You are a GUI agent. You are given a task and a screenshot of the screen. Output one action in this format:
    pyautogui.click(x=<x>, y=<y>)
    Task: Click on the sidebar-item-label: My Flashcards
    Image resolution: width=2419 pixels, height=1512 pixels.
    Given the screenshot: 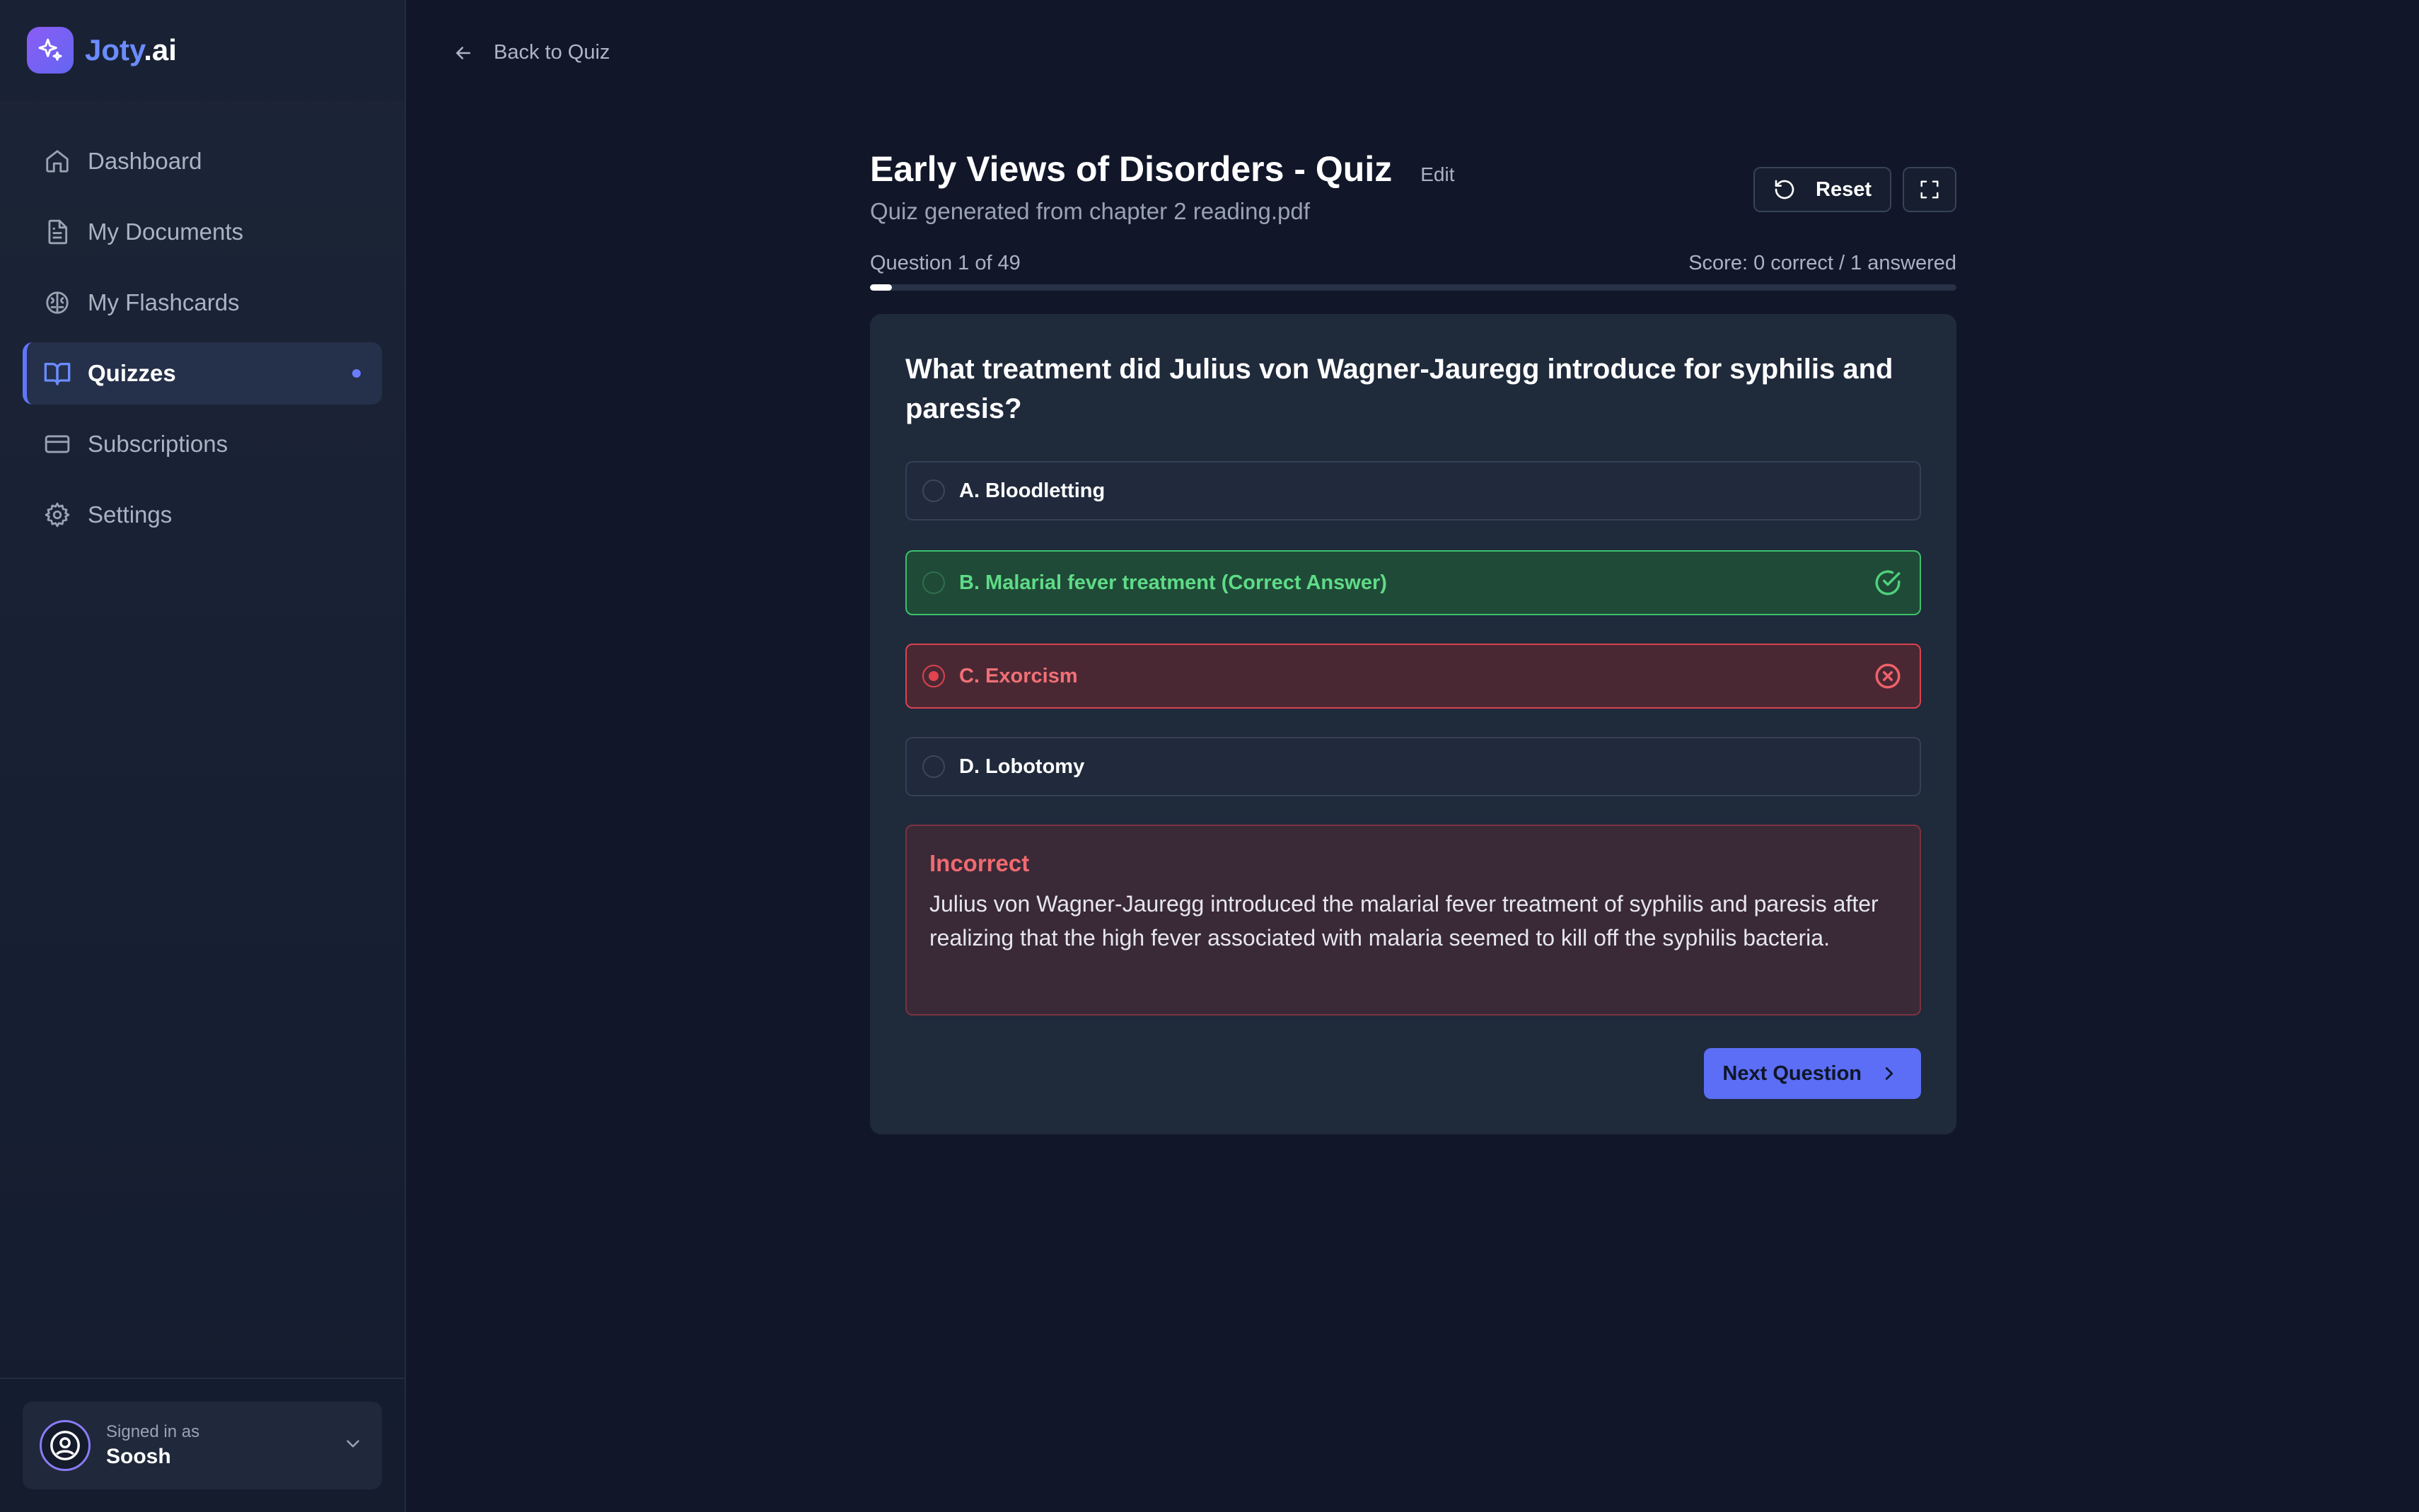 What is the action you would take?
    pyautogui.click(x=164, y=302)
    